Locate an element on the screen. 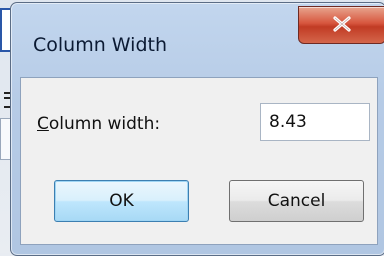  dialog-title: Column Width is located at coordinates (100, 45).